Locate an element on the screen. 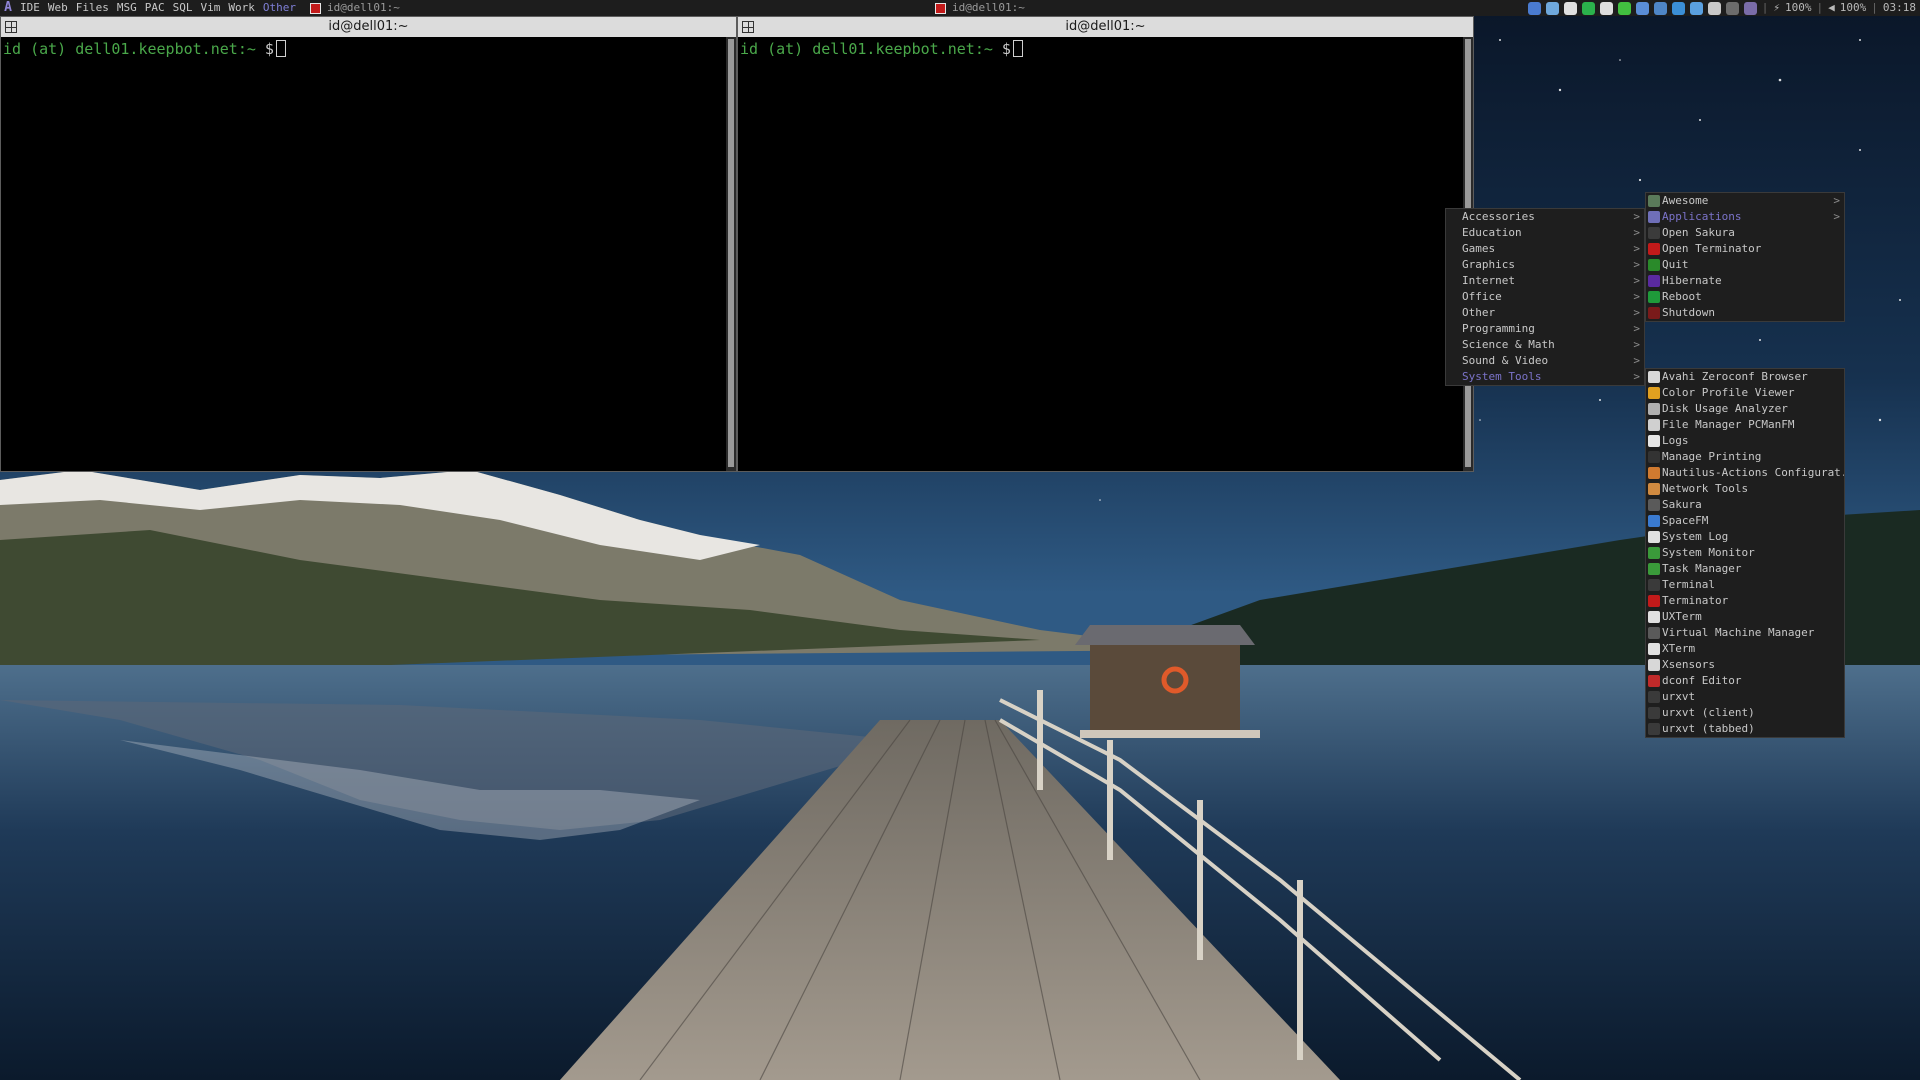  scrollbar-thumb is located at coordinates (731, 253).